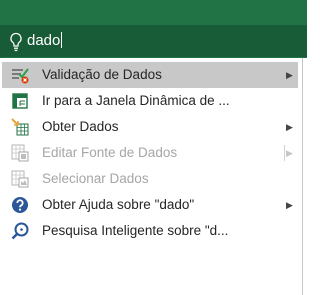 The height and width of the screenshot is (295, 320). I want to click on menu-item-selecionar-dados: Selecionar Dados, so click(150, 179).